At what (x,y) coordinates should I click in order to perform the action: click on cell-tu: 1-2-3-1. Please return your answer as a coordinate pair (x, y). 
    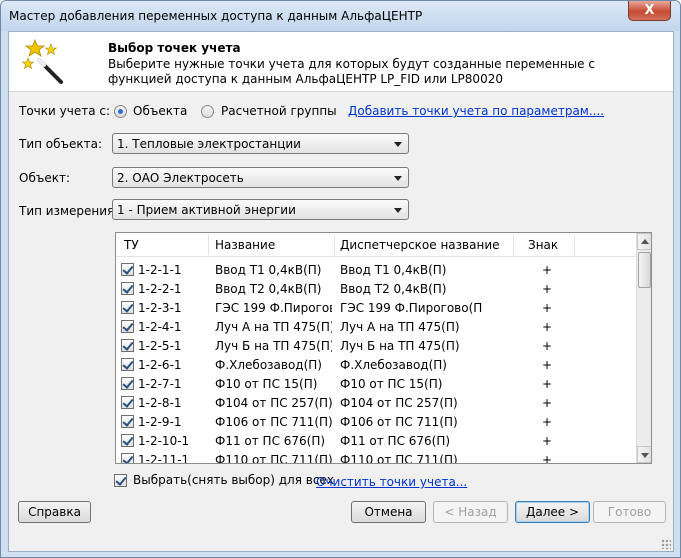
    Looking at the image, I should click on (160, 308).